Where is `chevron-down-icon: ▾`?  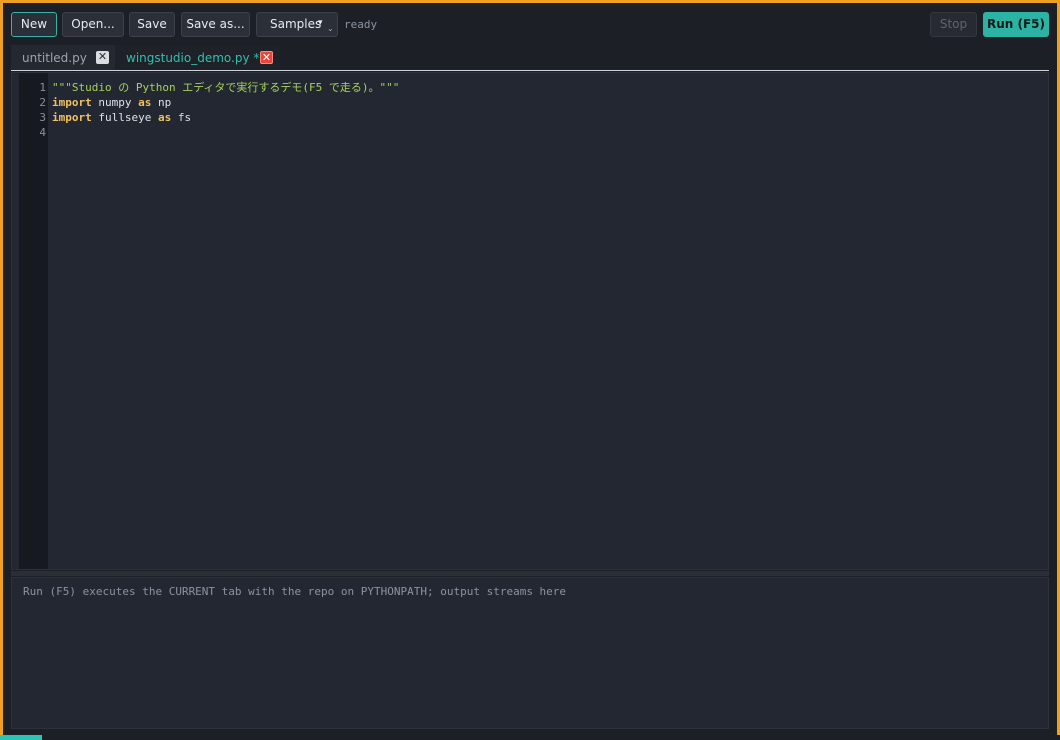 chevron-down-icon: ▾ is located at coordinates (320, 23).